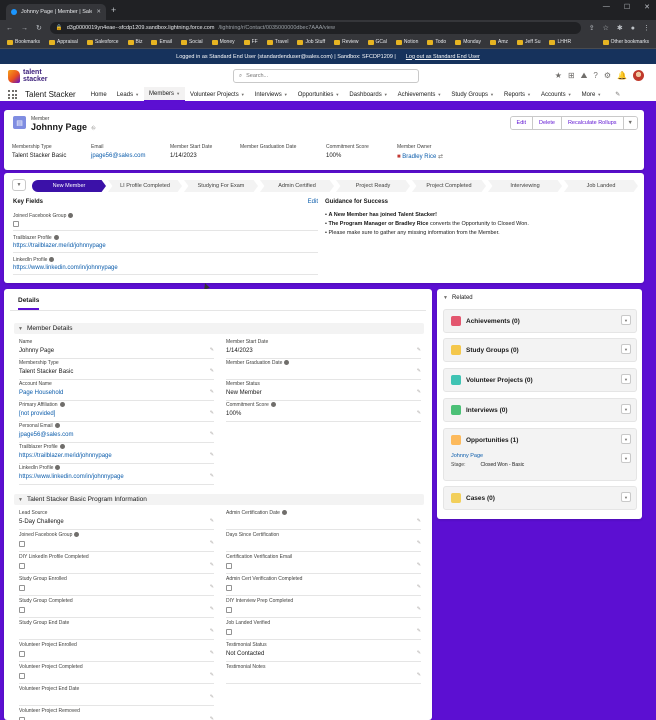  I want to click on back-icon: ←, so click(9, 28).